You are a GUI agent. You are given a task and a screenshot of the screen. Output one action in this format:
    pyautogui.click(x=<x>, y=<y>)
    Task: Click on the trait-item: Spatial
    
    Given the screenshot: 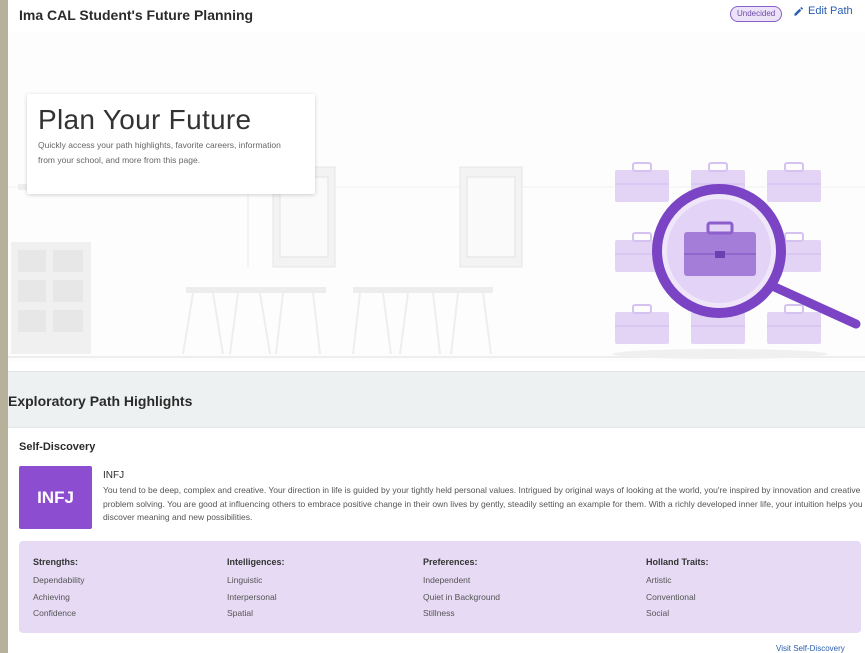 What is the action you would take?
    pyautogui.click(x=240, y=613)
    